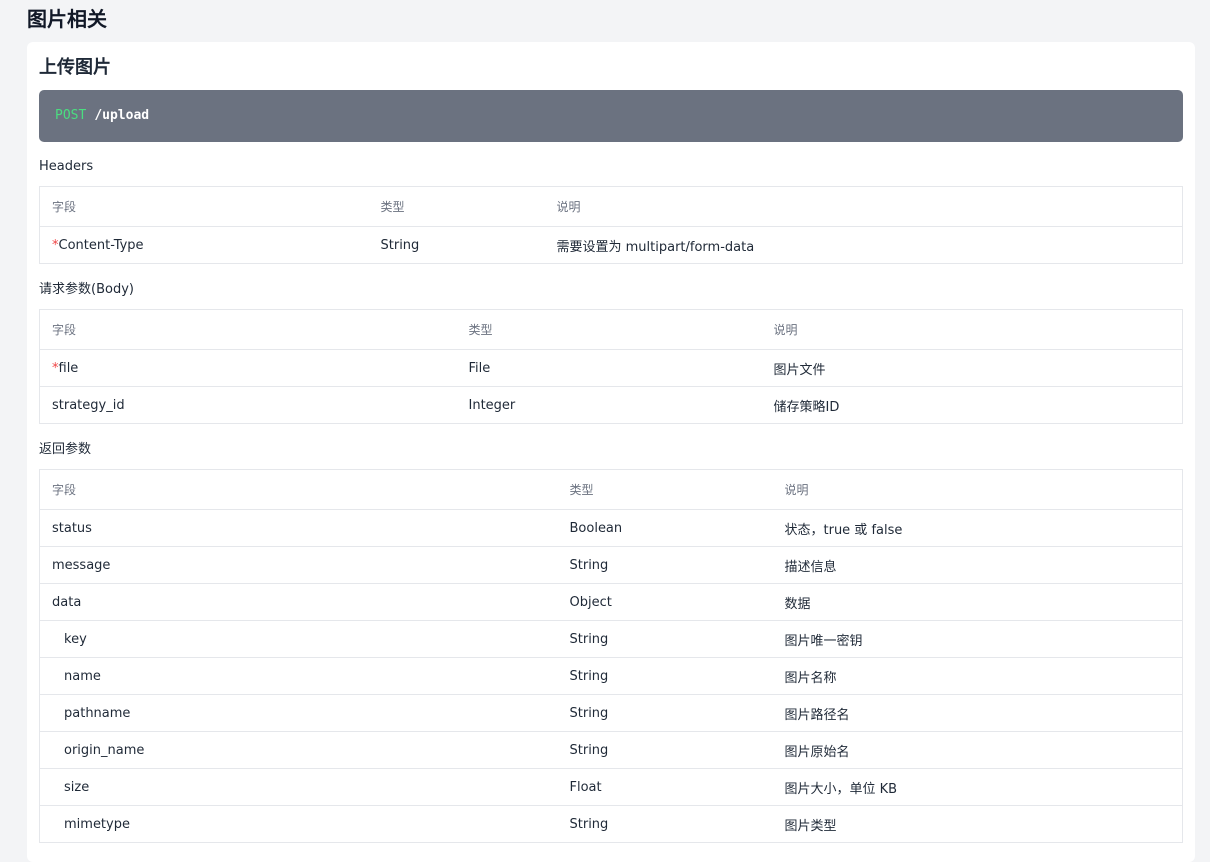  What do you see at coordinates (977, 528) in the screenshot?
I see `desc-cell: 状态，true 或 false` at bounding box center [977, 528].